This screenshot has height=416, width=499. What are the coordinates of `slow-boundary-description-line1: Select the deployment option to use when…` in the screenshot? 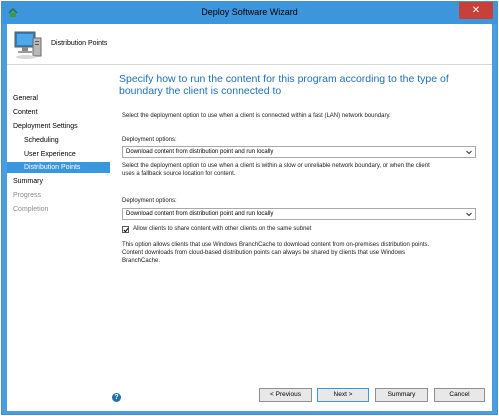 It's located at (276, 166).